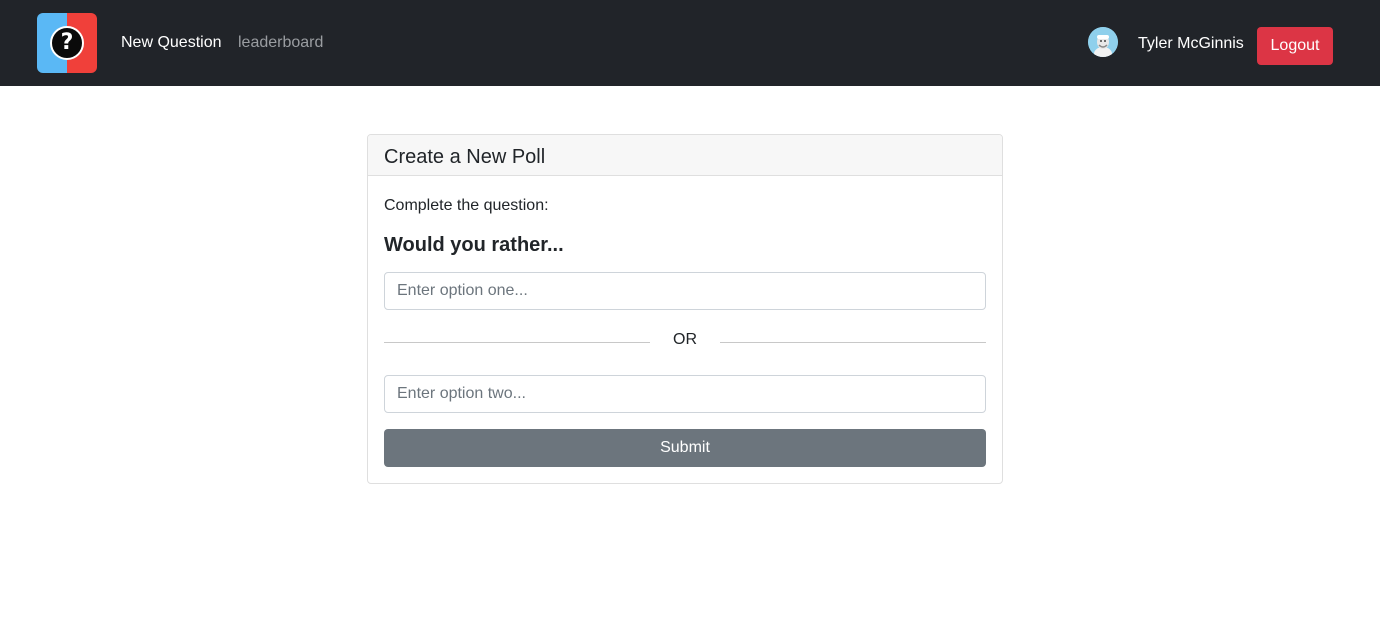 Image resolution: width=1380 pixels, height=640 pixels. What do you see at coordinates (466, 205) in the screenshot?
I see `instructions-text: Complete the question:` at bounding box center [466, 205].